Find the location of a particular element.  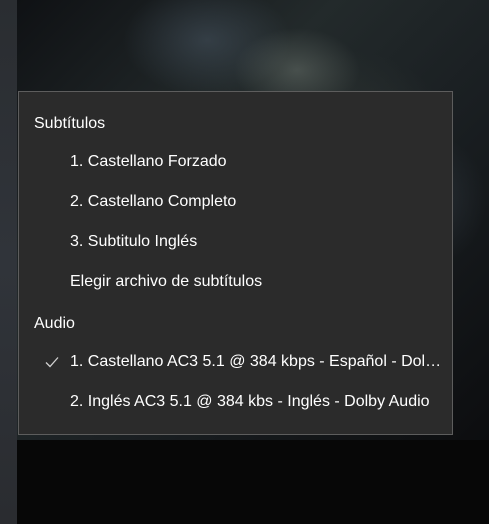

window-edge is located at coordinates (8, 262).